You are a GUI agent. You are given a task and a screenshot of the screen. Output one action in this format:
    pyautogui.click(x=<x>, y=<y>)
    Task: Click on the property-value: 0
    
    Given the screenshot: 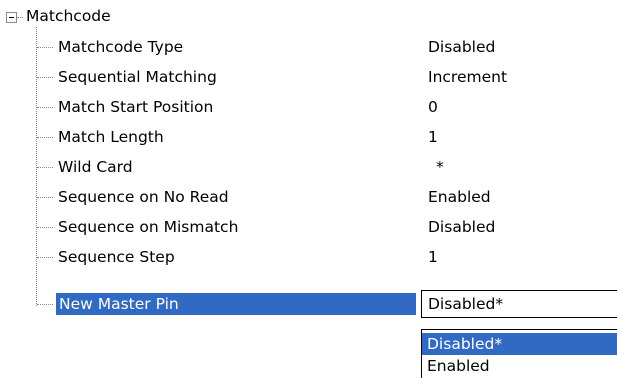 What is the action you would take?
    pyautogui.click(x=433, y=107)
    